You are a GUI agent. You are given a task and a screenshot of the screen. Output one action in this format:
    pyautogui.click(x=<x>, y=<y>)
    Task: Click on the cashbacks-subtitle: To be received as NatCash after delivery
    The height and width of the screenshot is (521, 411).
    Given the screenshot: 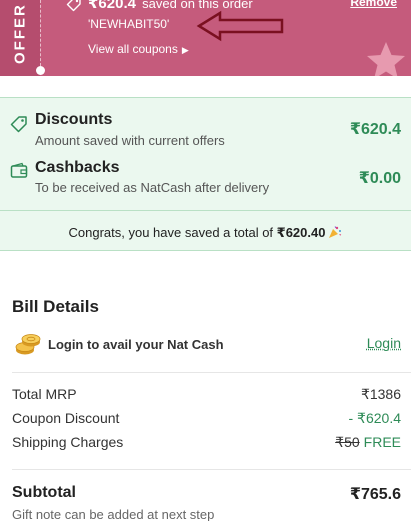 What is the action you would take?
    pyautogui.click(x=152, y=187)
    